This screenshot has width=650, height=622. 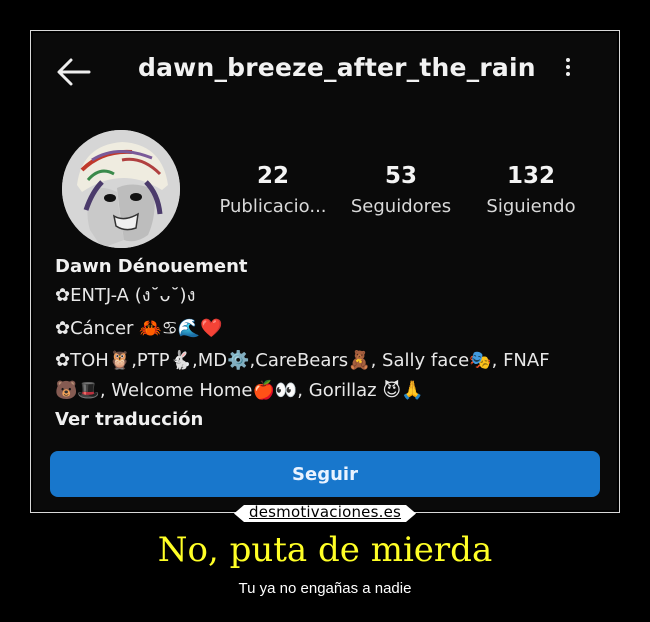 I want to click on stat-followers-count: 53, so click(x=400, y=176).